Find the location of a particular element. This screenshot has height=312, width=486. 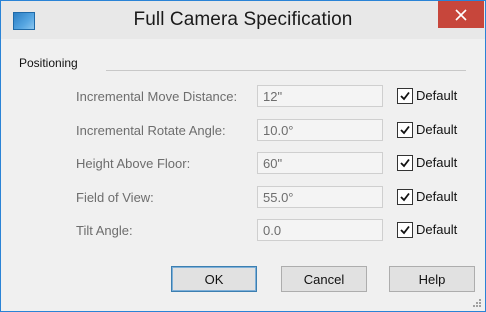

row-height-above-floor: Height Above Floor: 60" Default is located at coordinates (243, 164).